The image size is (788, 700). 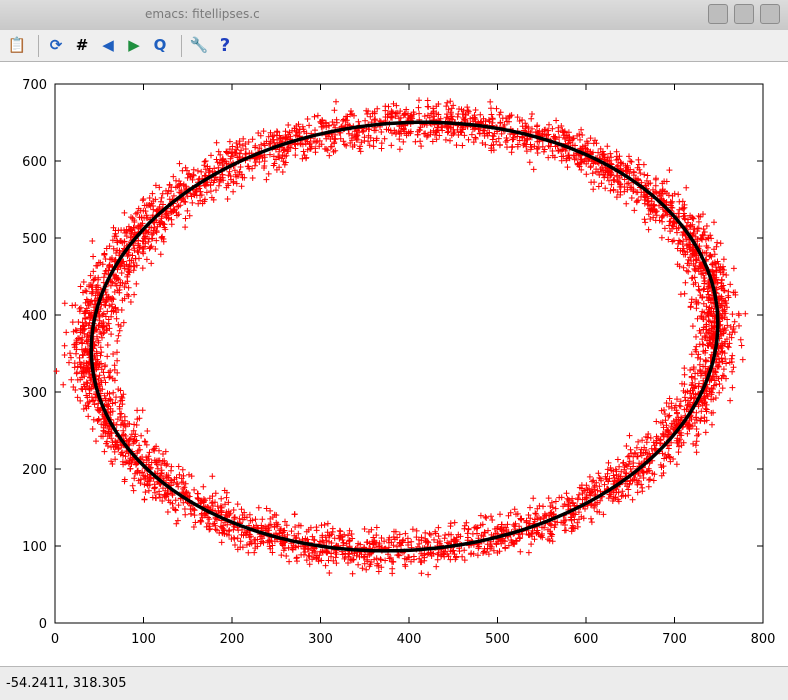 I want to click on next-zoom-button: ▶, so click(x=134, y=46).